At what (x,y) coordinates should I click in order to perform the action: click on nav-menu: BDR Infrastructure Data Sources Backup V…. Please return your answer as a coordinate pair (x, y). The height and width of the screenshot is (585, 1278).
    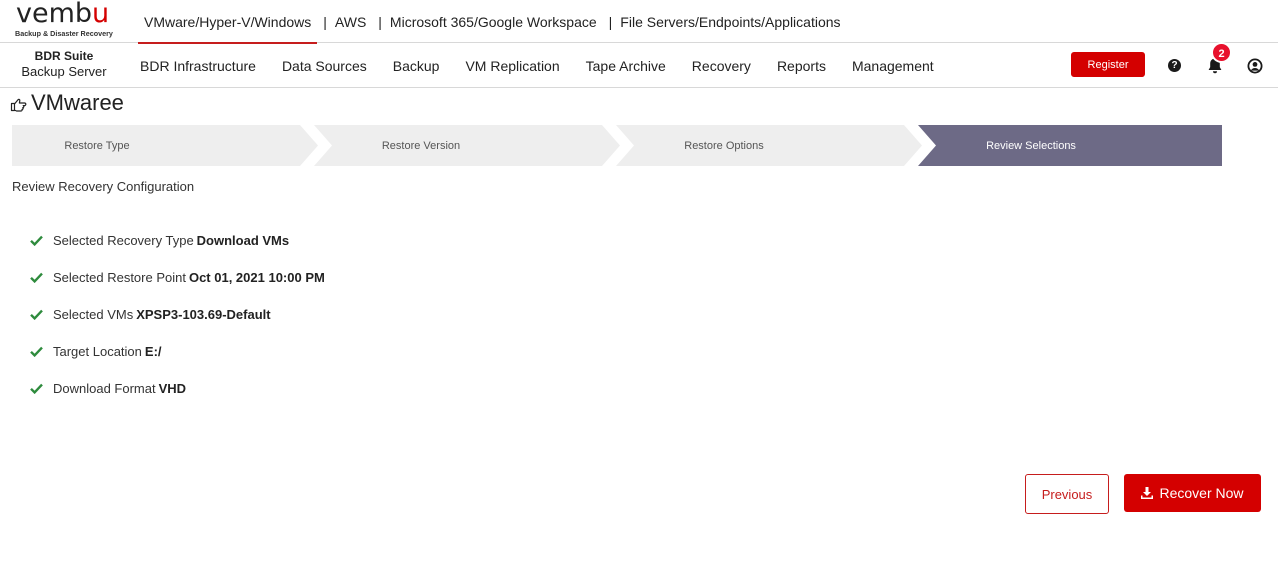
    Looking at the image, I should click on (550, 65).